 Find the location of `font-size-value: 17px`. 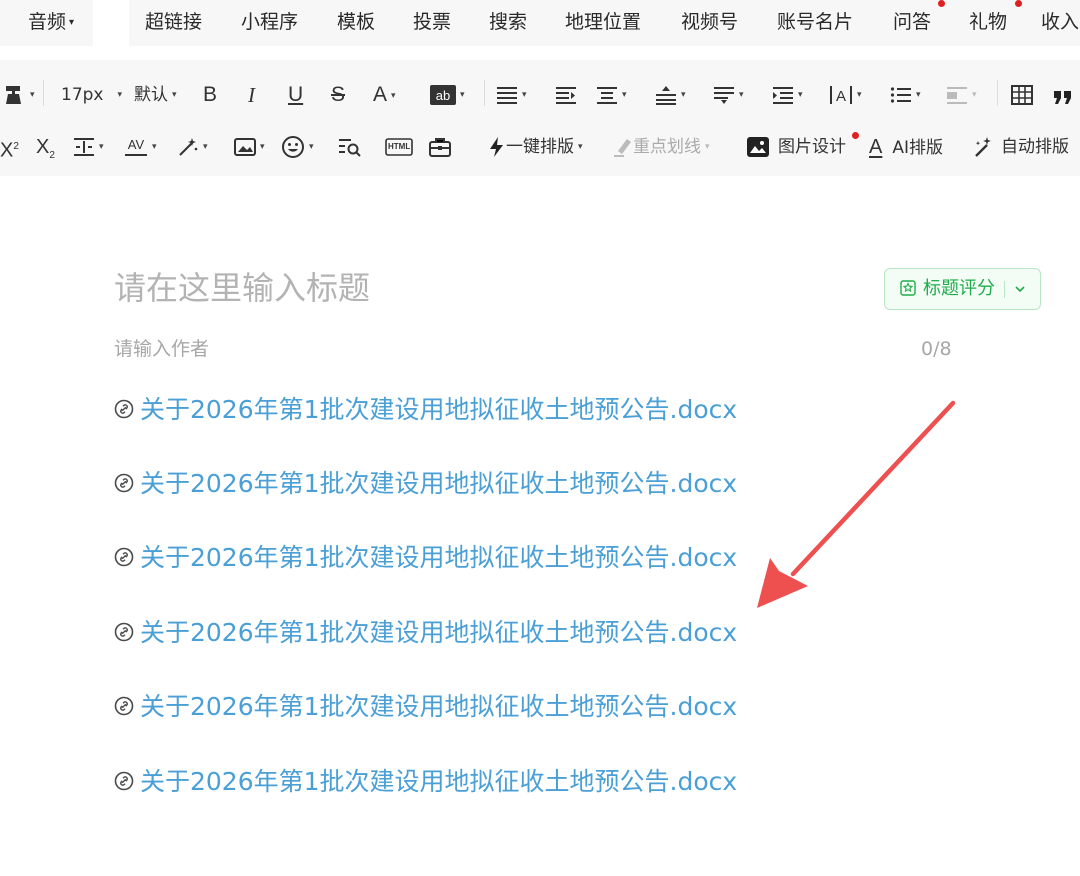

font-size-value: 17px is located at coordinates (82, 95).